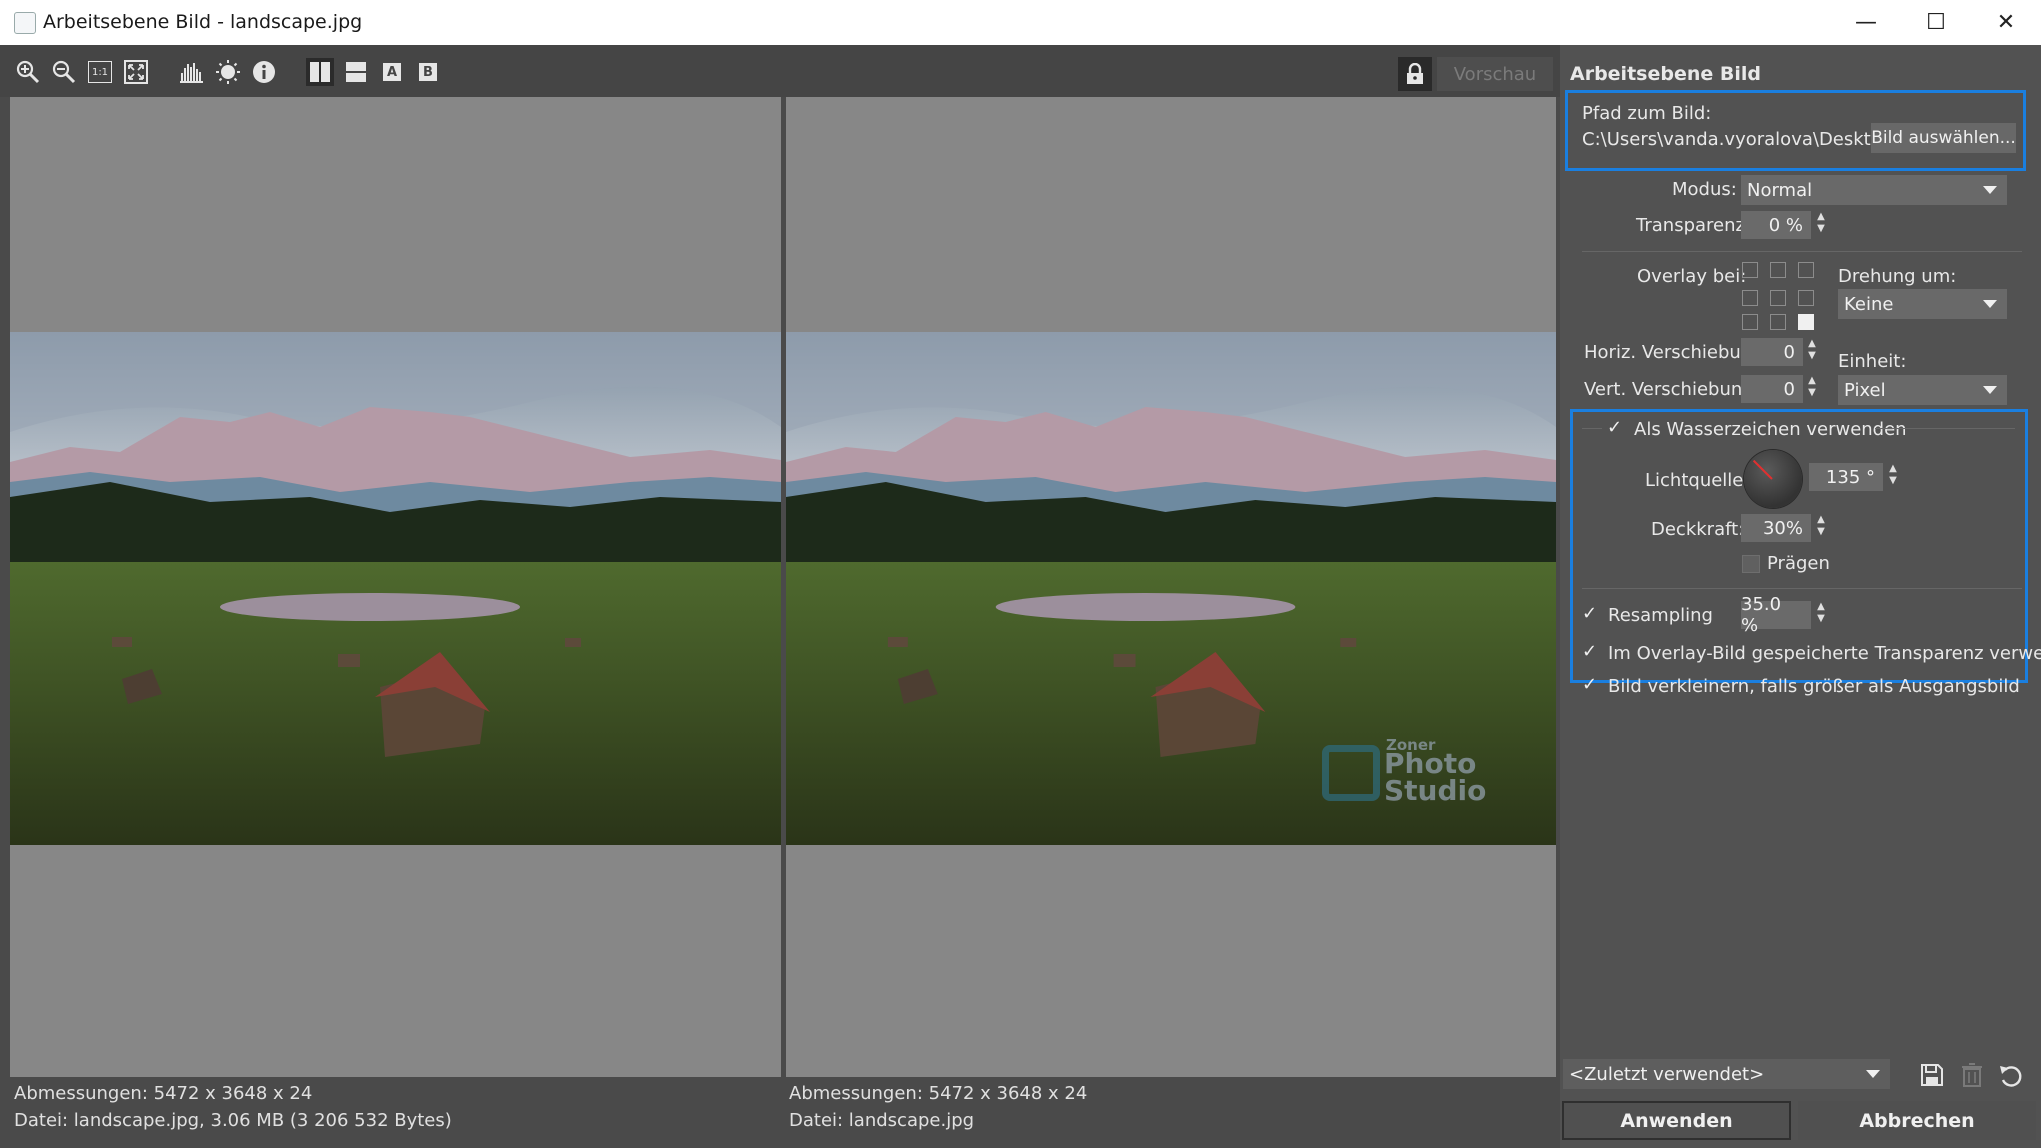 The height and width of the screenshot is (1148, 2041). What do you see at coordinates (1897, 276) in the screenshot?
I see `drehung-label: Drehung um:` at bounding box center [1897, 276].